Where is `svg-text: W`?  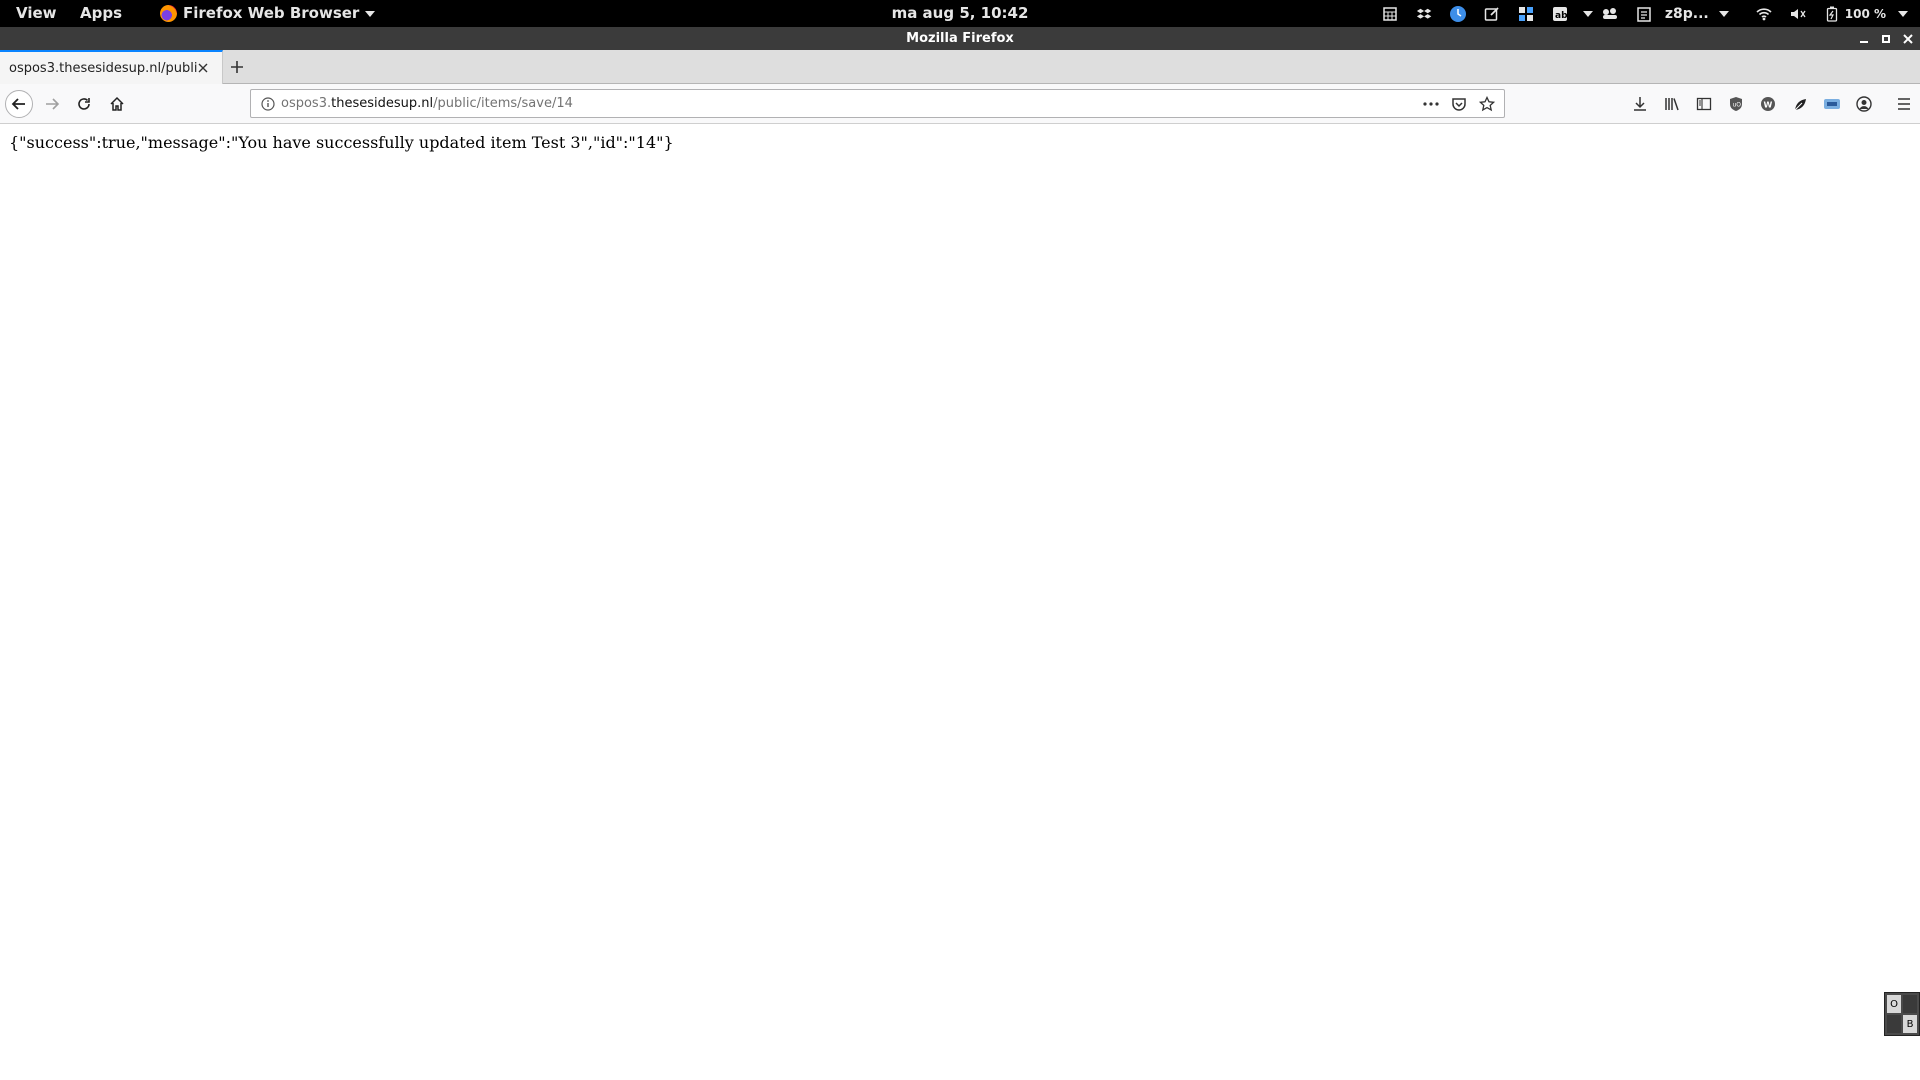 svg-text: W is located at coordinates (1768, 105).